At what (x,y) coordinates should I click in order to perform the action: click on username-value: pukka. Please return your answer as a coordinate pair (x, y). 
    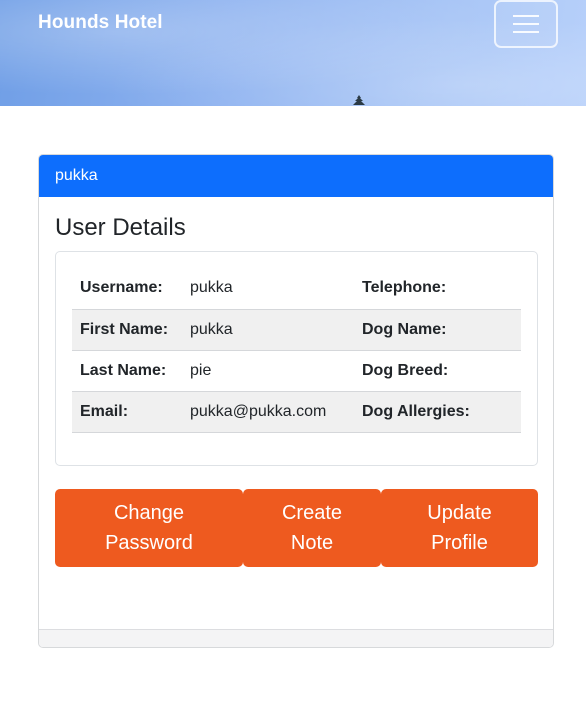
    Looking at the image, I should click on (276, 289).